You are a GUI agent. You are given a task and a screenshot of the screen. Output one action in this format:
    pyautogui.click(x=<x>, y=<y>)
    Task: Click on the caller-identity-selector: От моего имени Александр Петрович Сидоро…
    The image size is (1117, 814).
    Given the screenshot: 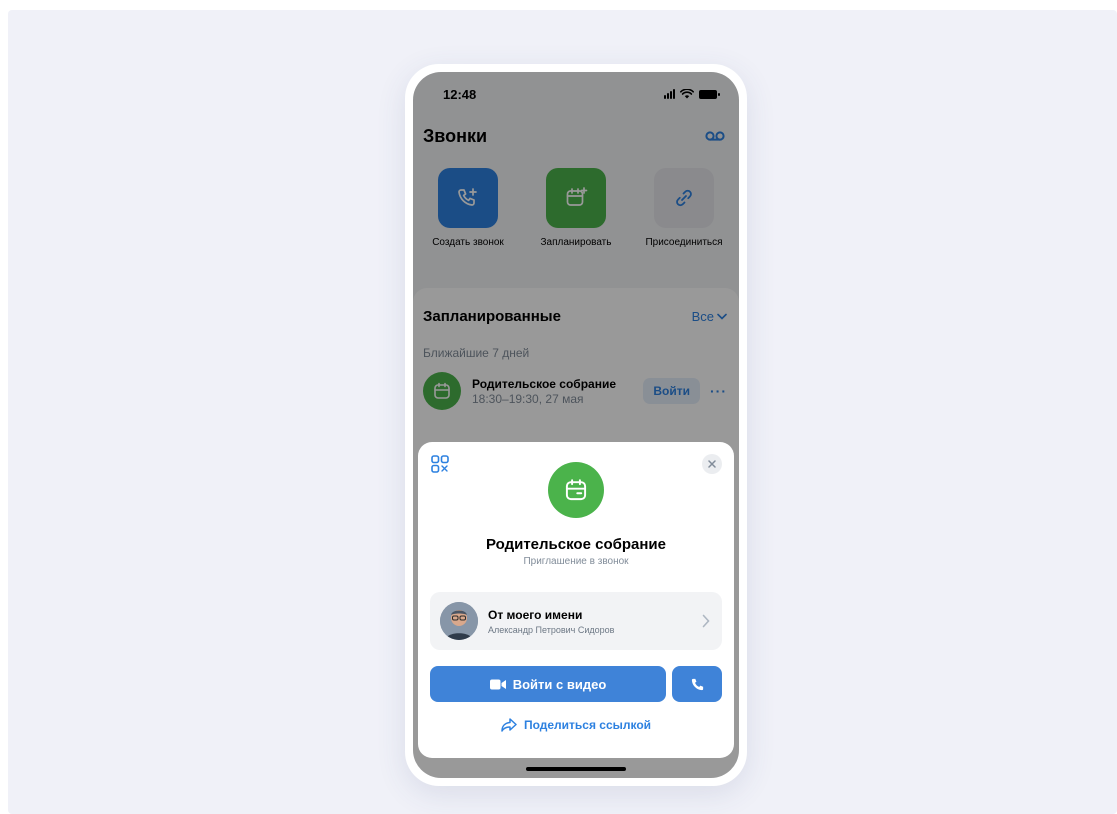 What is the action you would take?
    pyautogui.click(x=576, y=621)
    